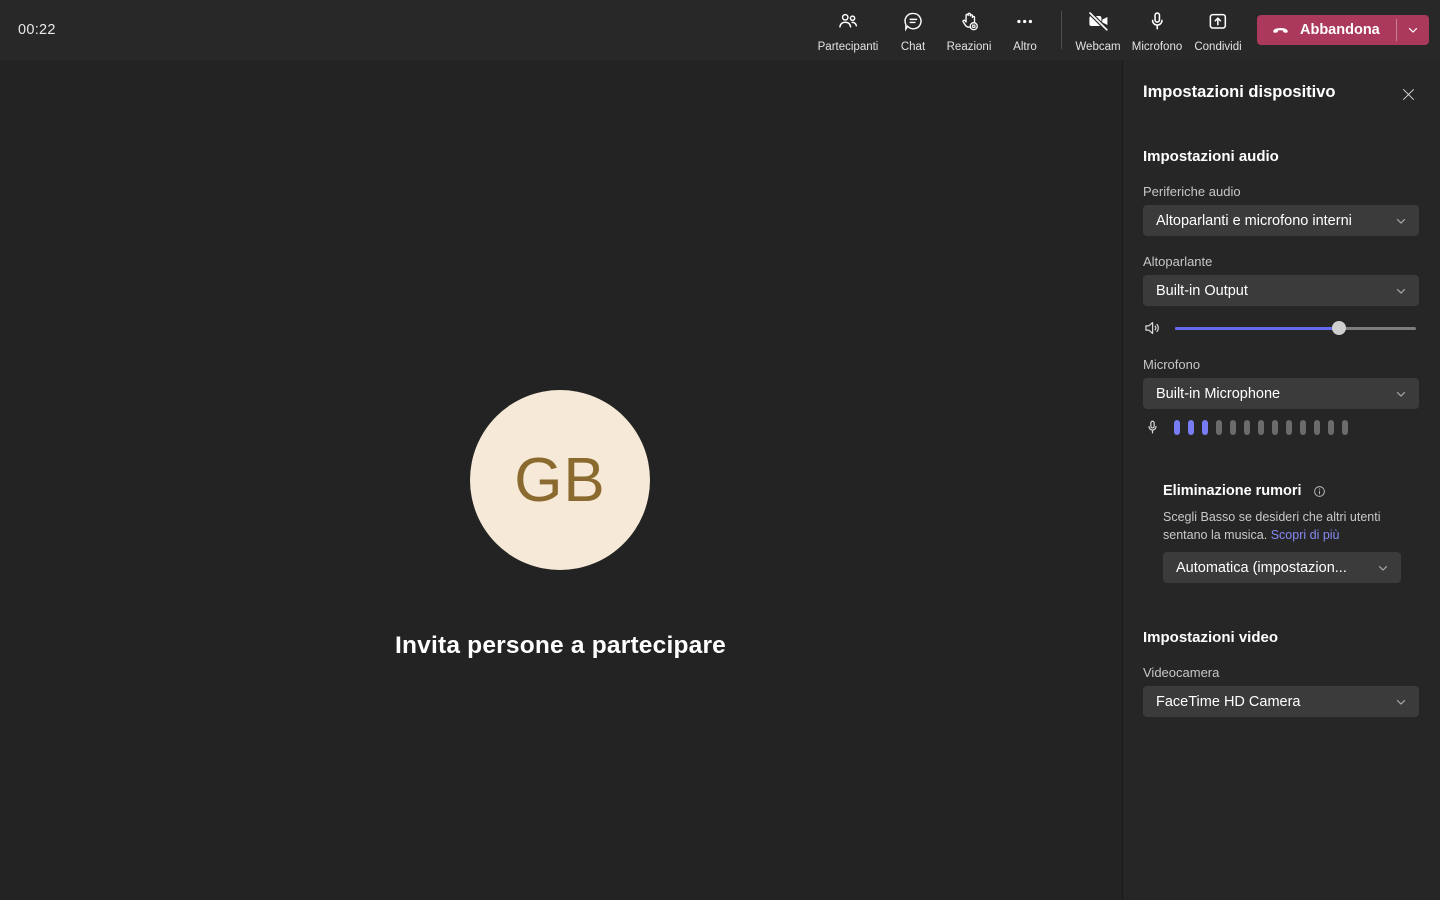  Describe the element at coordinates (37, 30) in the screenshot. I see `meeting-timer: 00:22` at that location.